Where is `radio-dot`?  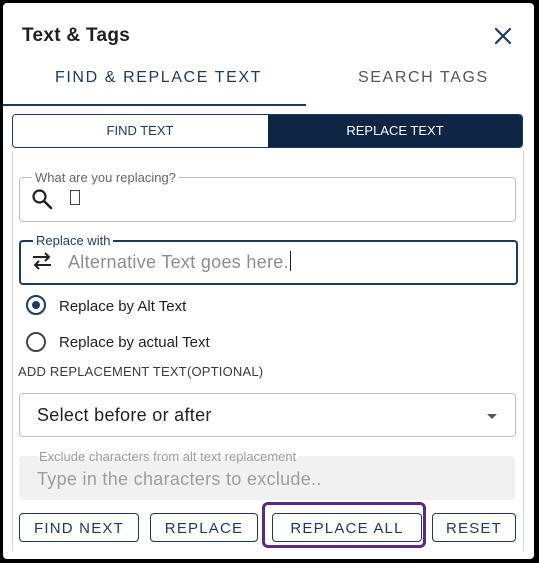 radio-dot is located at coordinates (36, 305).